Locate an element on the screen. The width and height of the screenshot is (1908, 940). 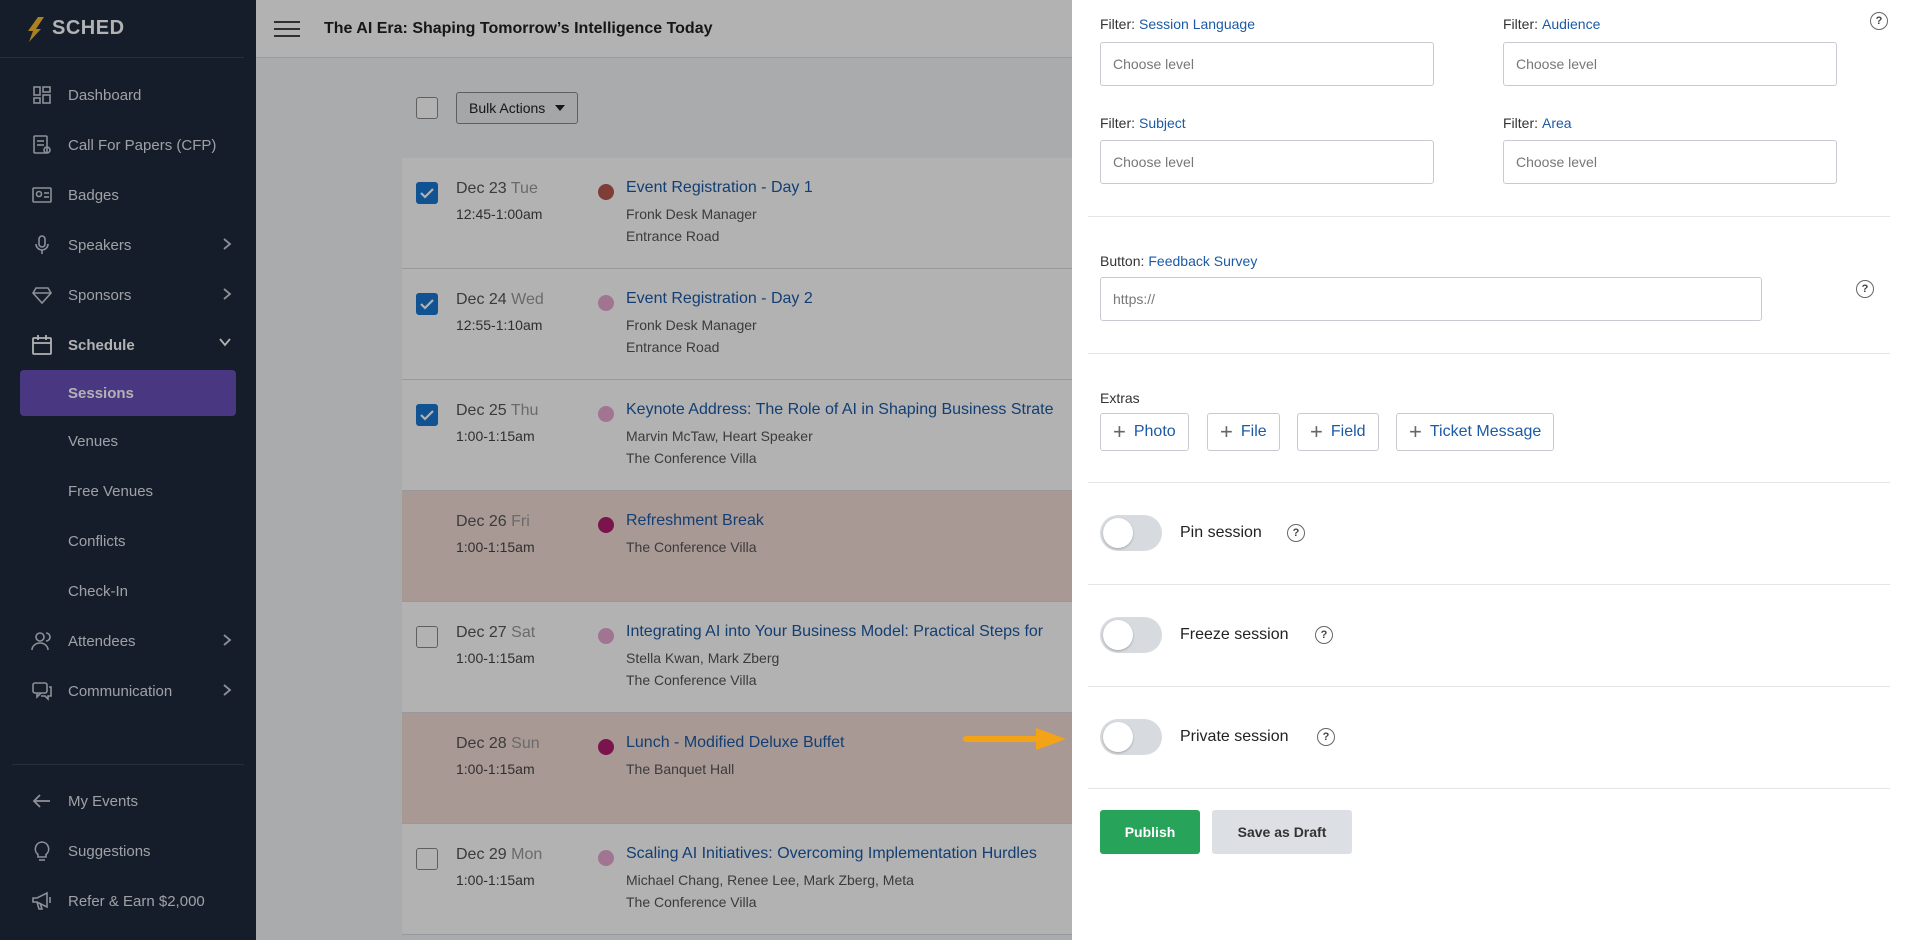
subject-select: Choose level is located at coordinates (1267, 162).